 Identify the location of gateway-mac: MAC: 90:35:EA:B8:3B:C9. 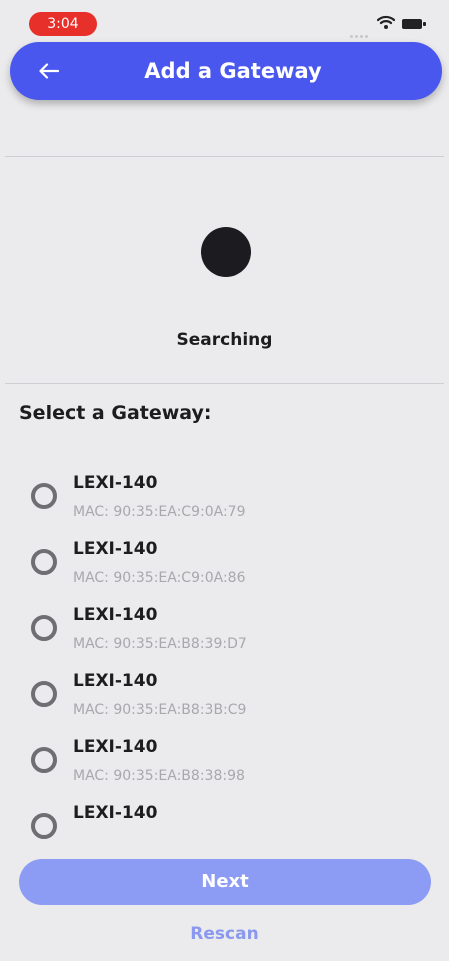
(160, 710).